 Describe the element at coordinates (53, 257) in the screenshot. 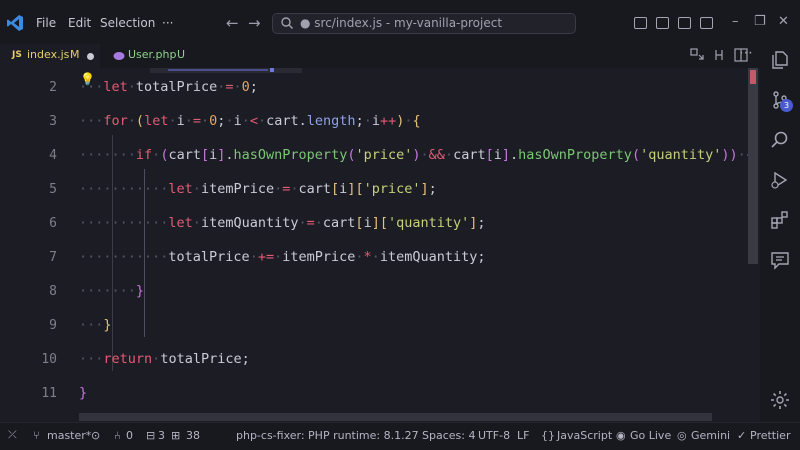

I see `line-number: 7` at that location.